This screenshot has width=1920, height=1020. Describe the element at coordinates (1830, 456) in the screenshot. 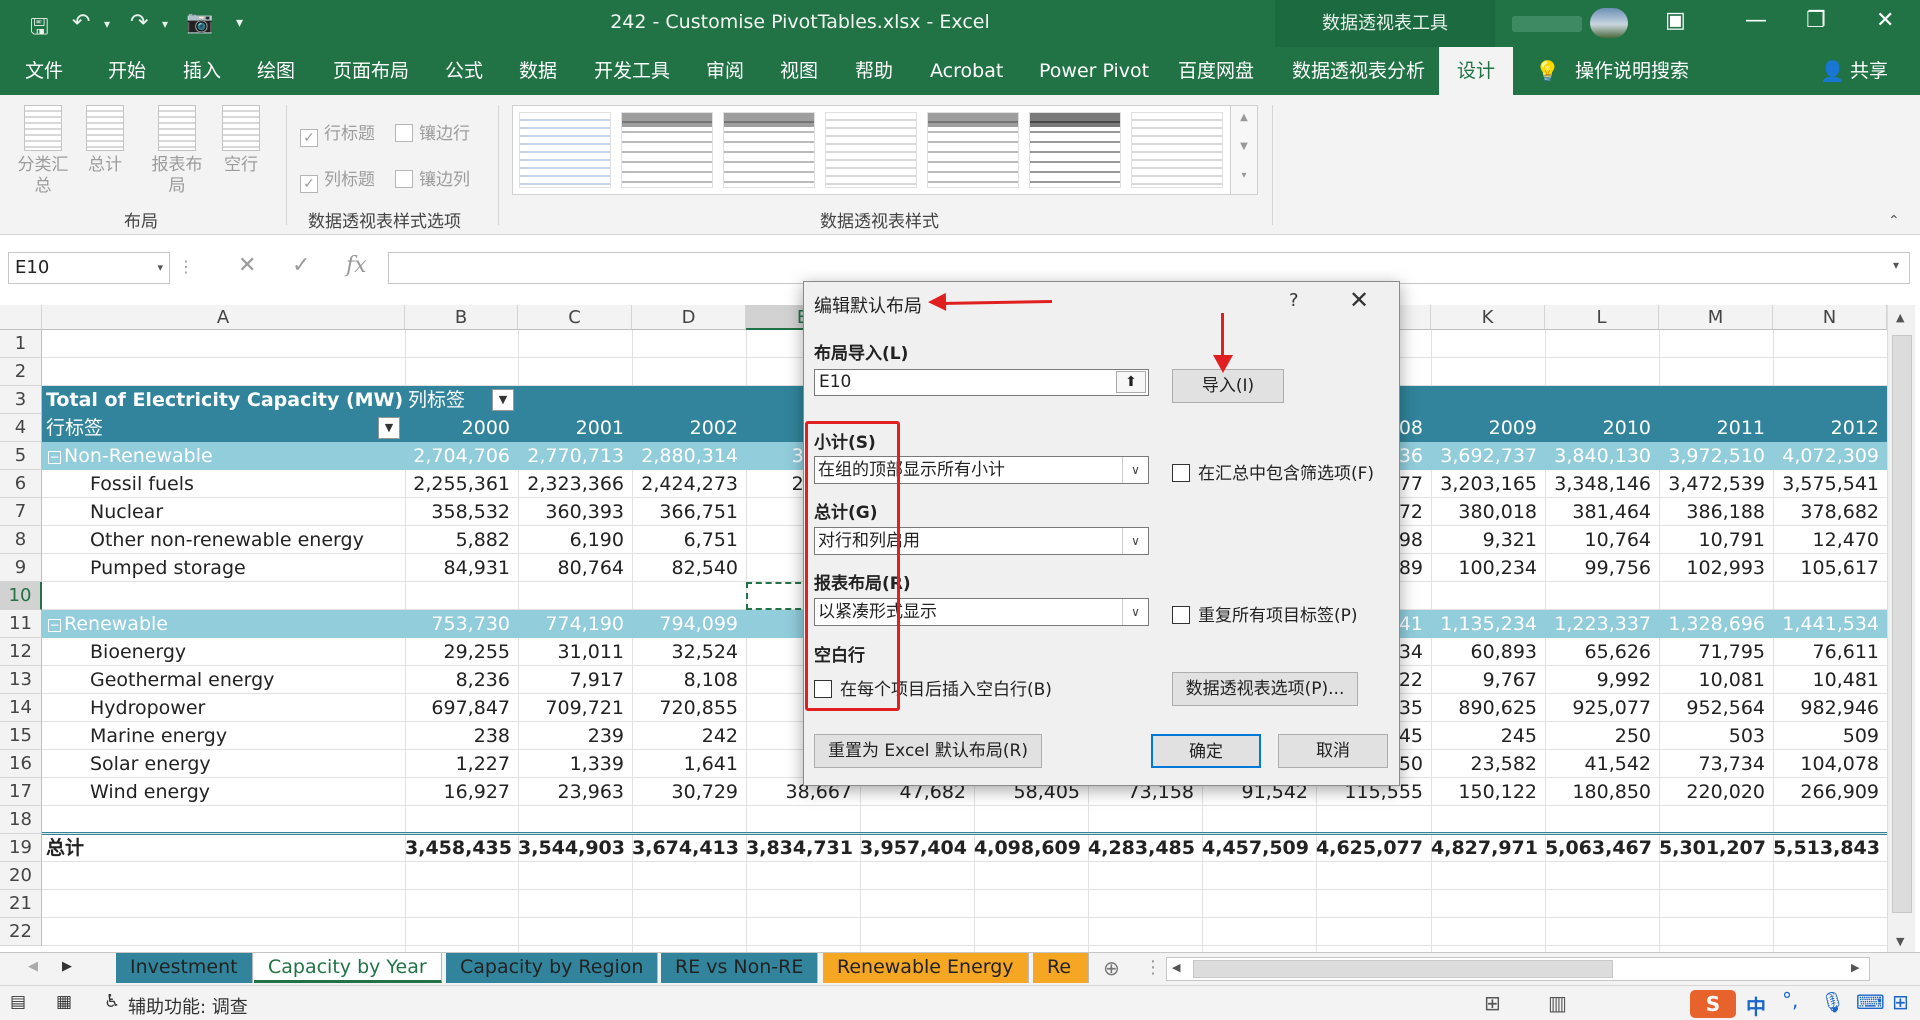

I see `group-subtotal-cell: 4,072,309` at that location.